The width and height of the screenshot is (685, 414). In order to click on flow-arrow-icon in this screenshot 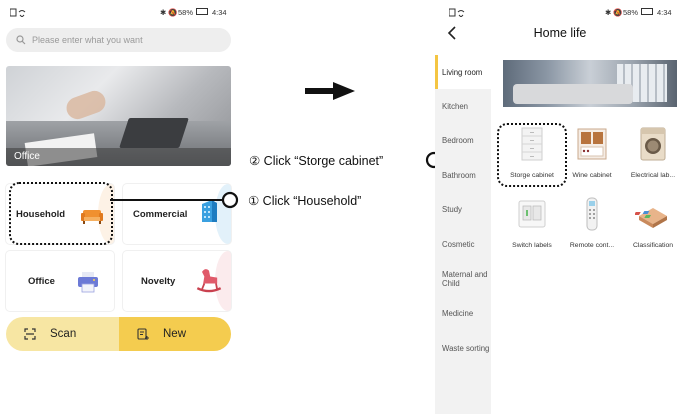, I will do `click(330, 91)`.